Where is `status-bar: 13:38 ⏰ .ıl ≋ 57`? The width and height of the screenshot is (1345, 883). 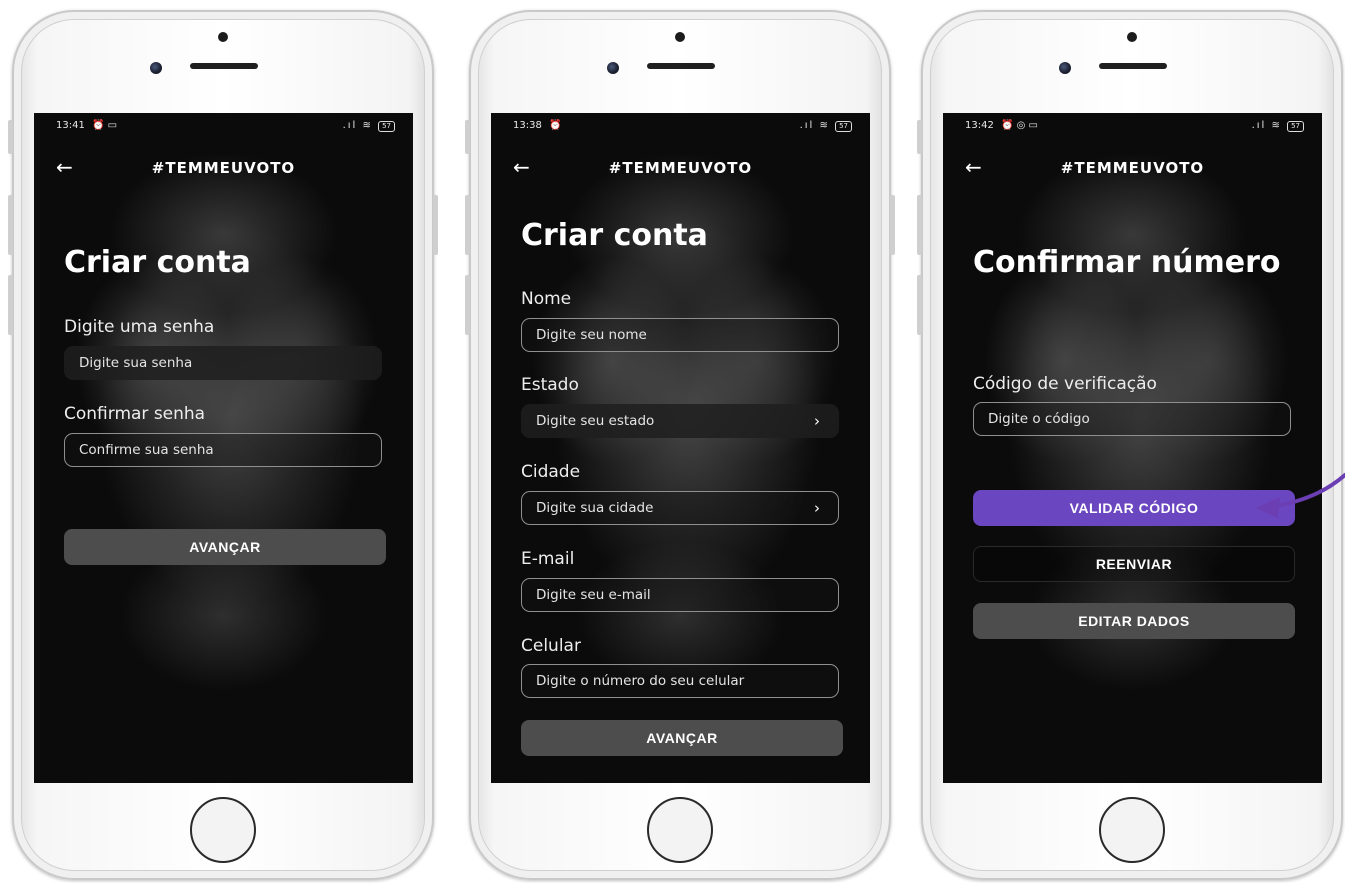
status-bar: 13:38 ⏰ .ıl ≋ 57 is located at coordinates (680, 127).